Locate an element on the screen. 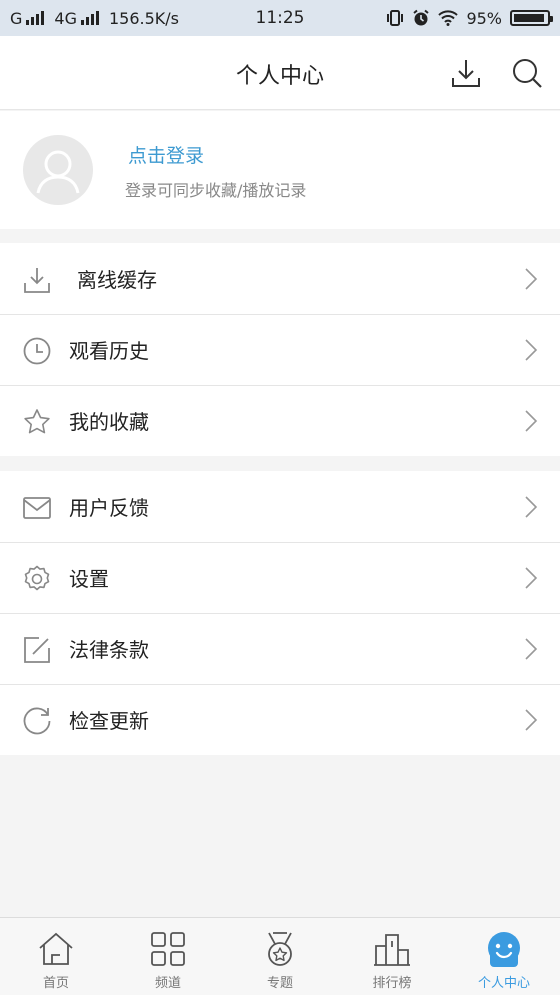 This screenshot has width=560, height=995. tab-label: 个人中心 is located at coordinates (503, 983).